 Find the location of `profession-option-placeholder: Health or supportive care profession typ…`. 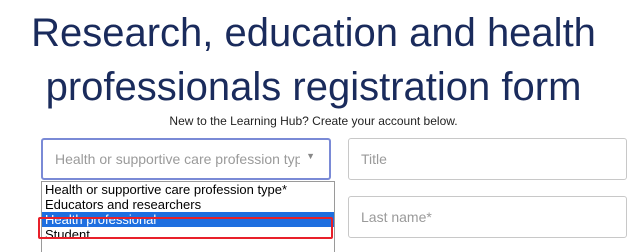

profession-option-placeholder: Health or supportive care profession typ… is located at coordinates (188, 189).